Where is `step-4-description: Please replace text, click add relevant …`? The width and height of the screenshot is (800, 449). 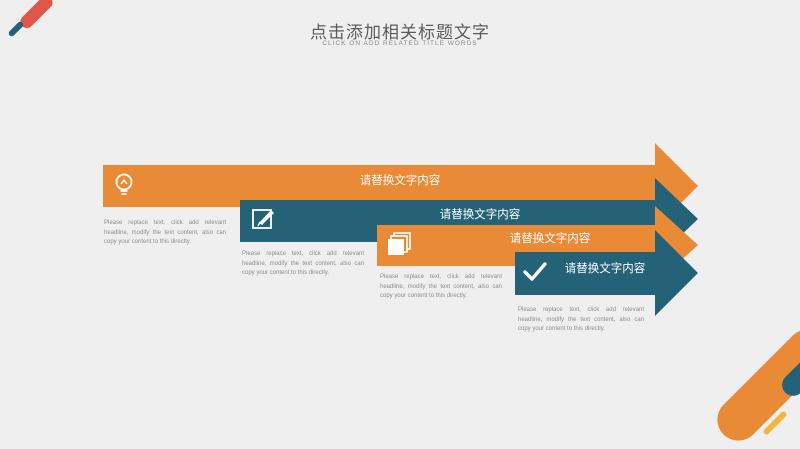
step-4-description: Please replace text, click add relevant … is located at coordinates (581, 319).